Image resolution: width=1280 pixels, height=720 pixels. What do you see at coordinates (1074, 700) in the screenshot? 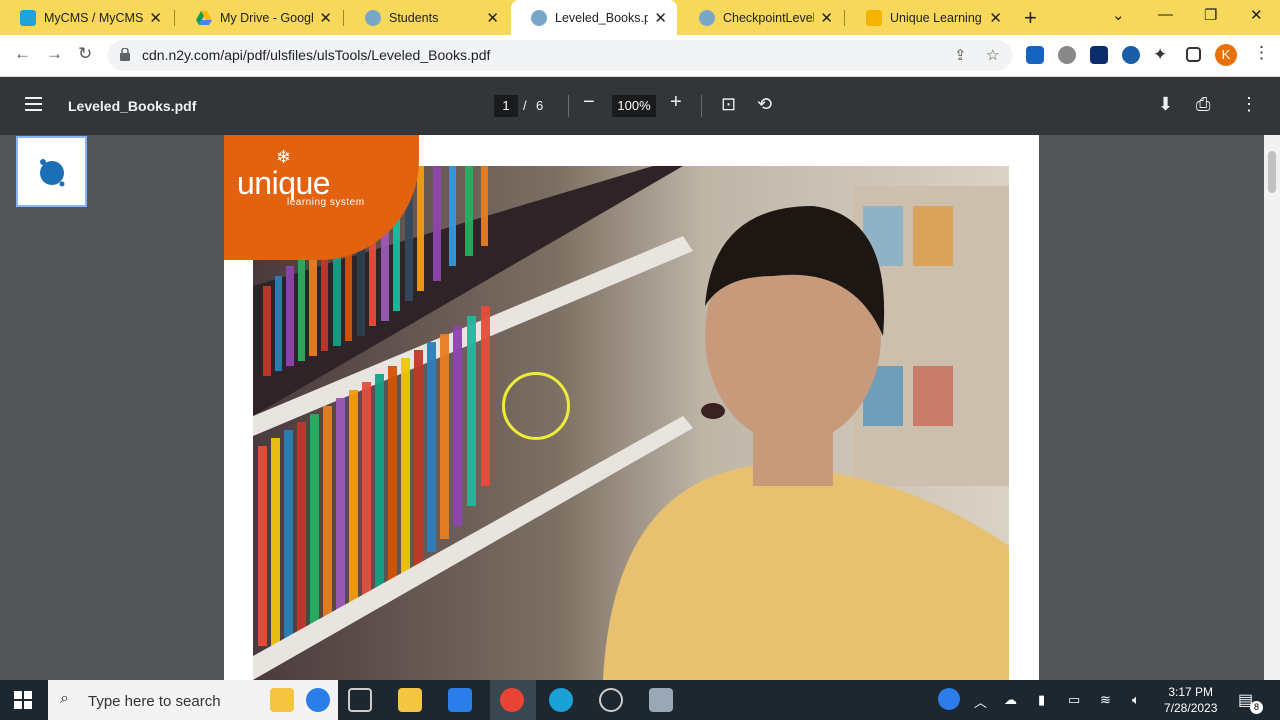
I see `battery-icon: ▭` at bounding box center [1074, 700].